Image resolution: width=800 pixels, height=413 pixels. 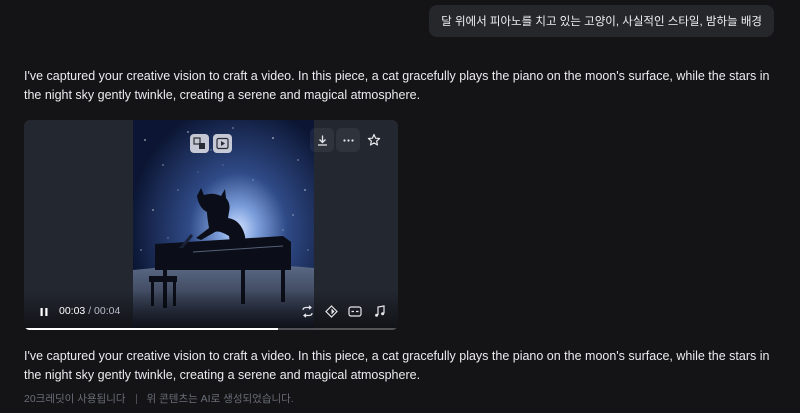 I want to click on video-progress-track, so click(x=211, y=329).